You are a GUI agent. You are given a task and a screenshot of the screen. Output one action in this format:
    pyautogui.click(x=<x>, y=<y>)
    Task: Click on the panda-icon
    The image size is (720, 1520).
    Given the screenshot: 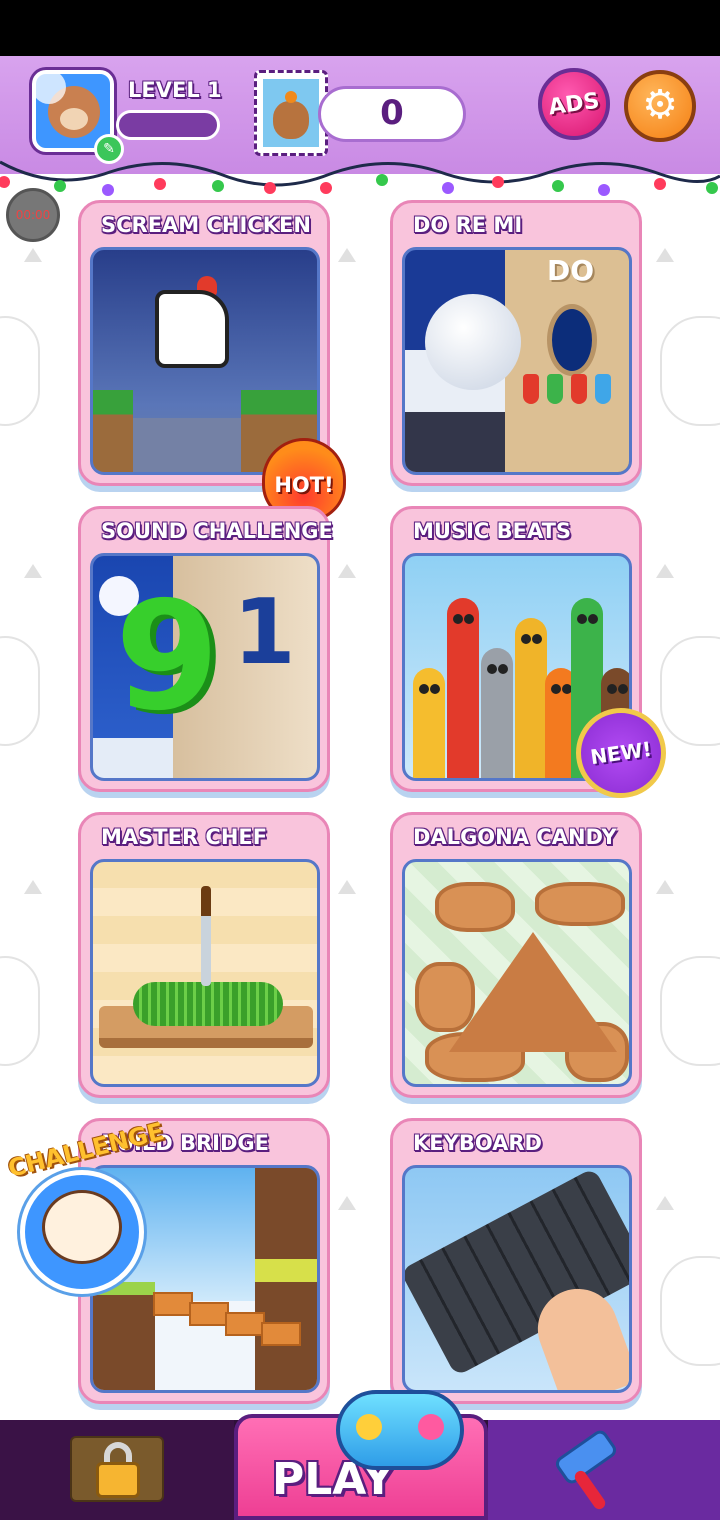 What is the action you would take?
    pyautogui.click(x=82, y=1227)
    